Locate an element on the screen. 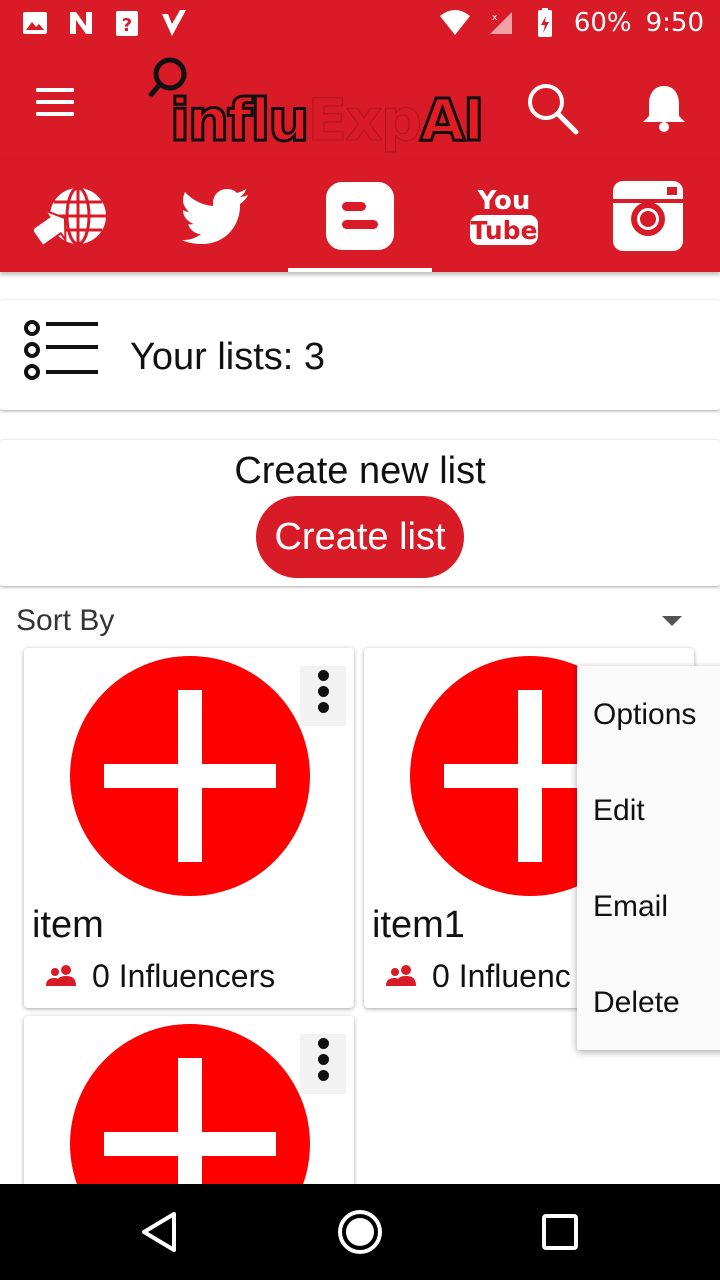 The width and height of the screenshot is (720, 1280). youtube-icon: You Tube is located at coordinates (504, 215).